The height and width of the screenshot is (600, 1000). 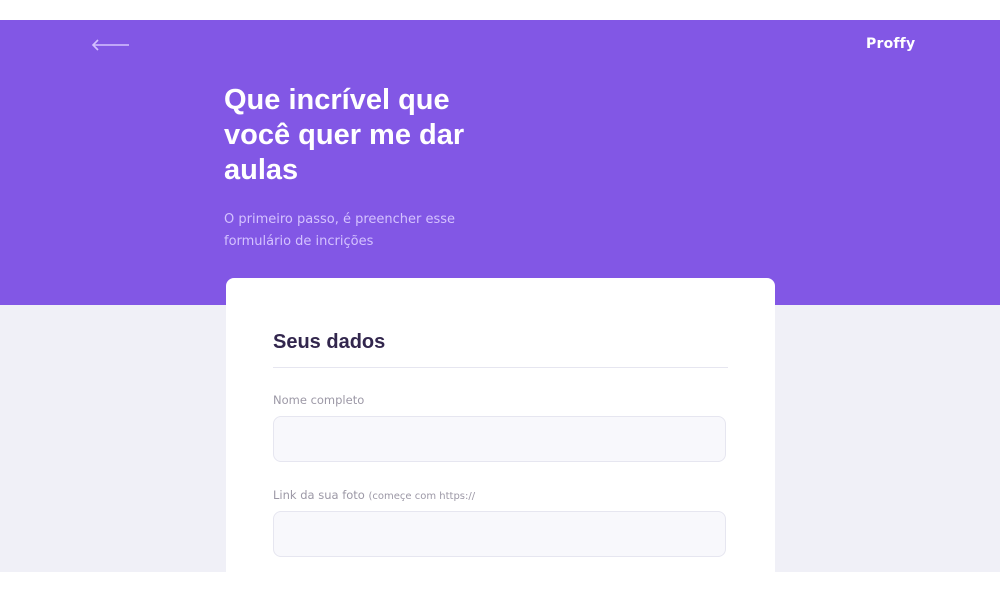 I want to click on arrow-left-icon, so click(x=110, y=45).